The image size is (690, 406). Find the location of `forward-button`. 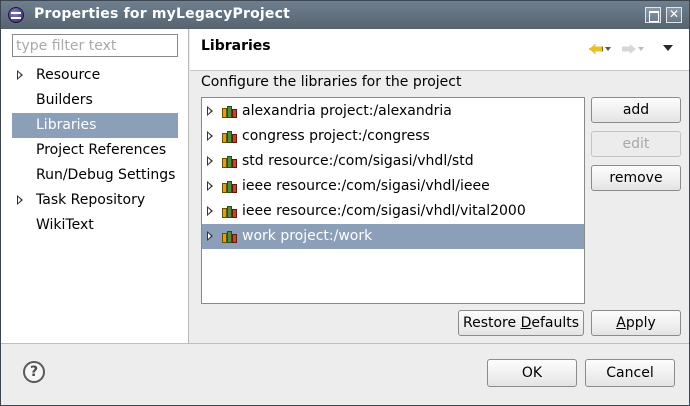

forward-button is located at coordinates (634, 49).